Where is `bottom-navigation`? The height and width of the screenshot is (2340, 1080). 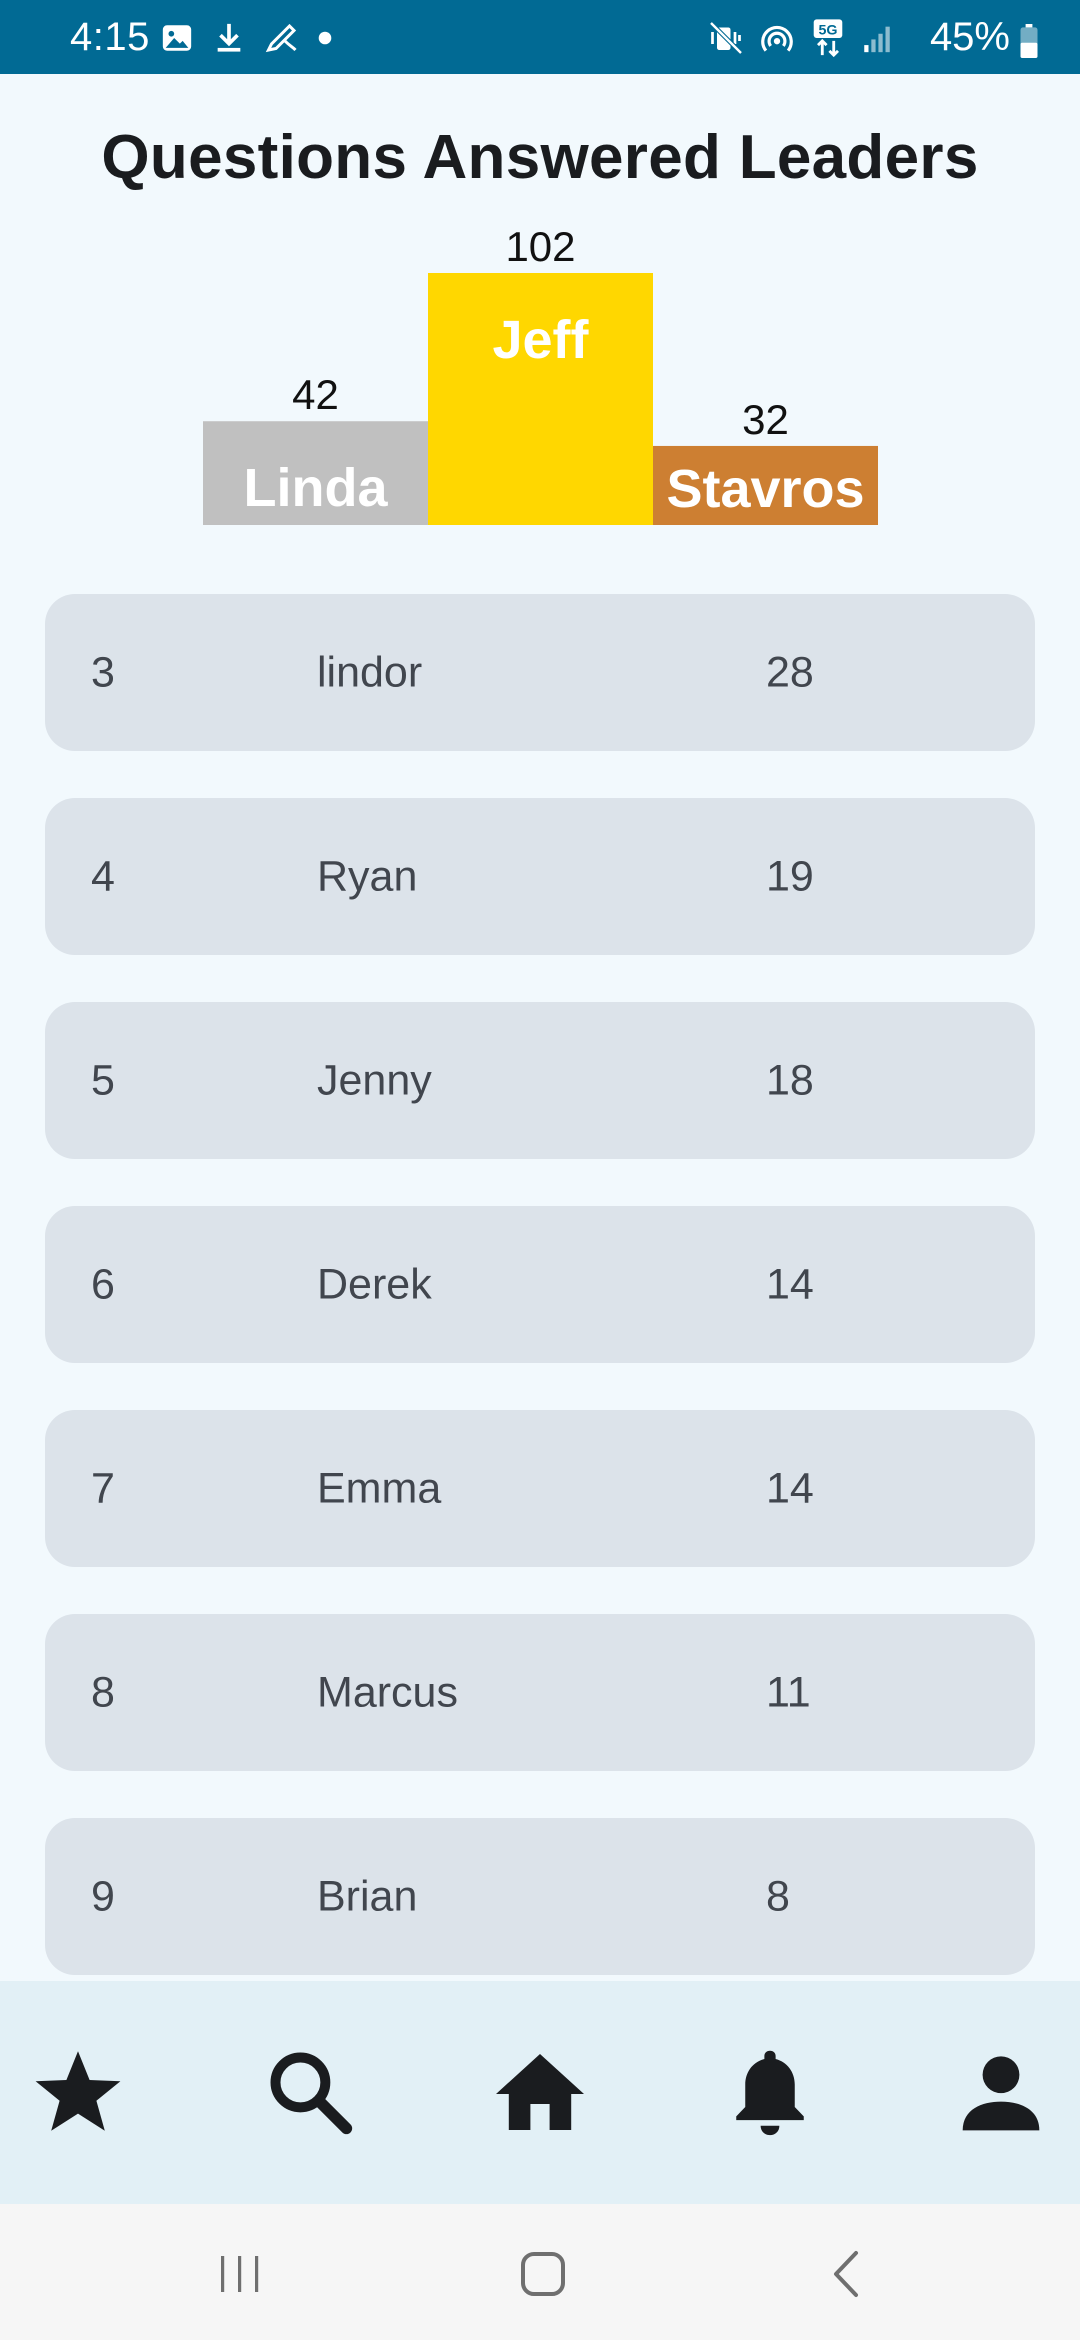
bottom-navigation is located at coordinates (540, 2092).